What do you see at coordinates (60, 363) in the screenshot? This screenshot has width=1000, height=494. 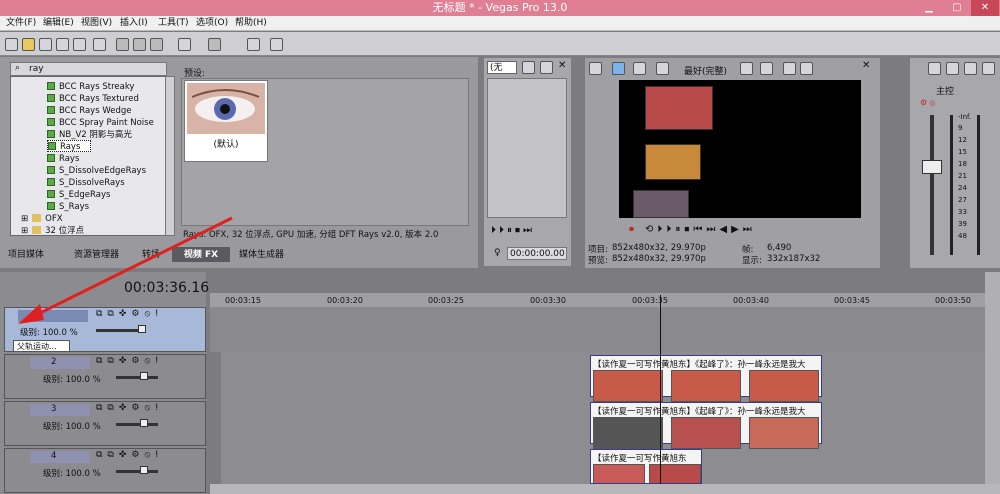 I see `track-2-name` at bounding box center [60, 363].